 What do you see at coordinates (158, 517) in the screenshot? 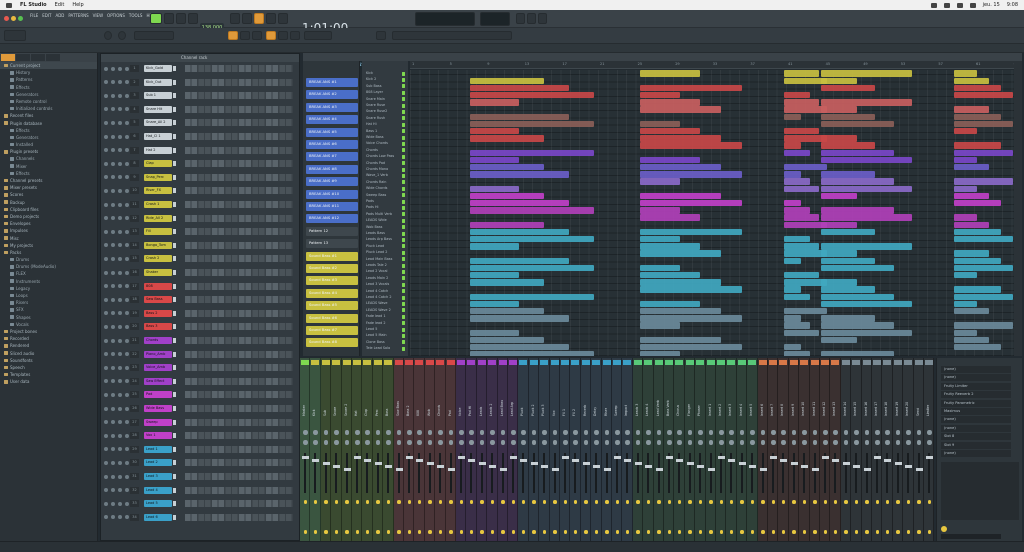
I see `channel-name-button: Lead 6` at bounding box center [158, 517].